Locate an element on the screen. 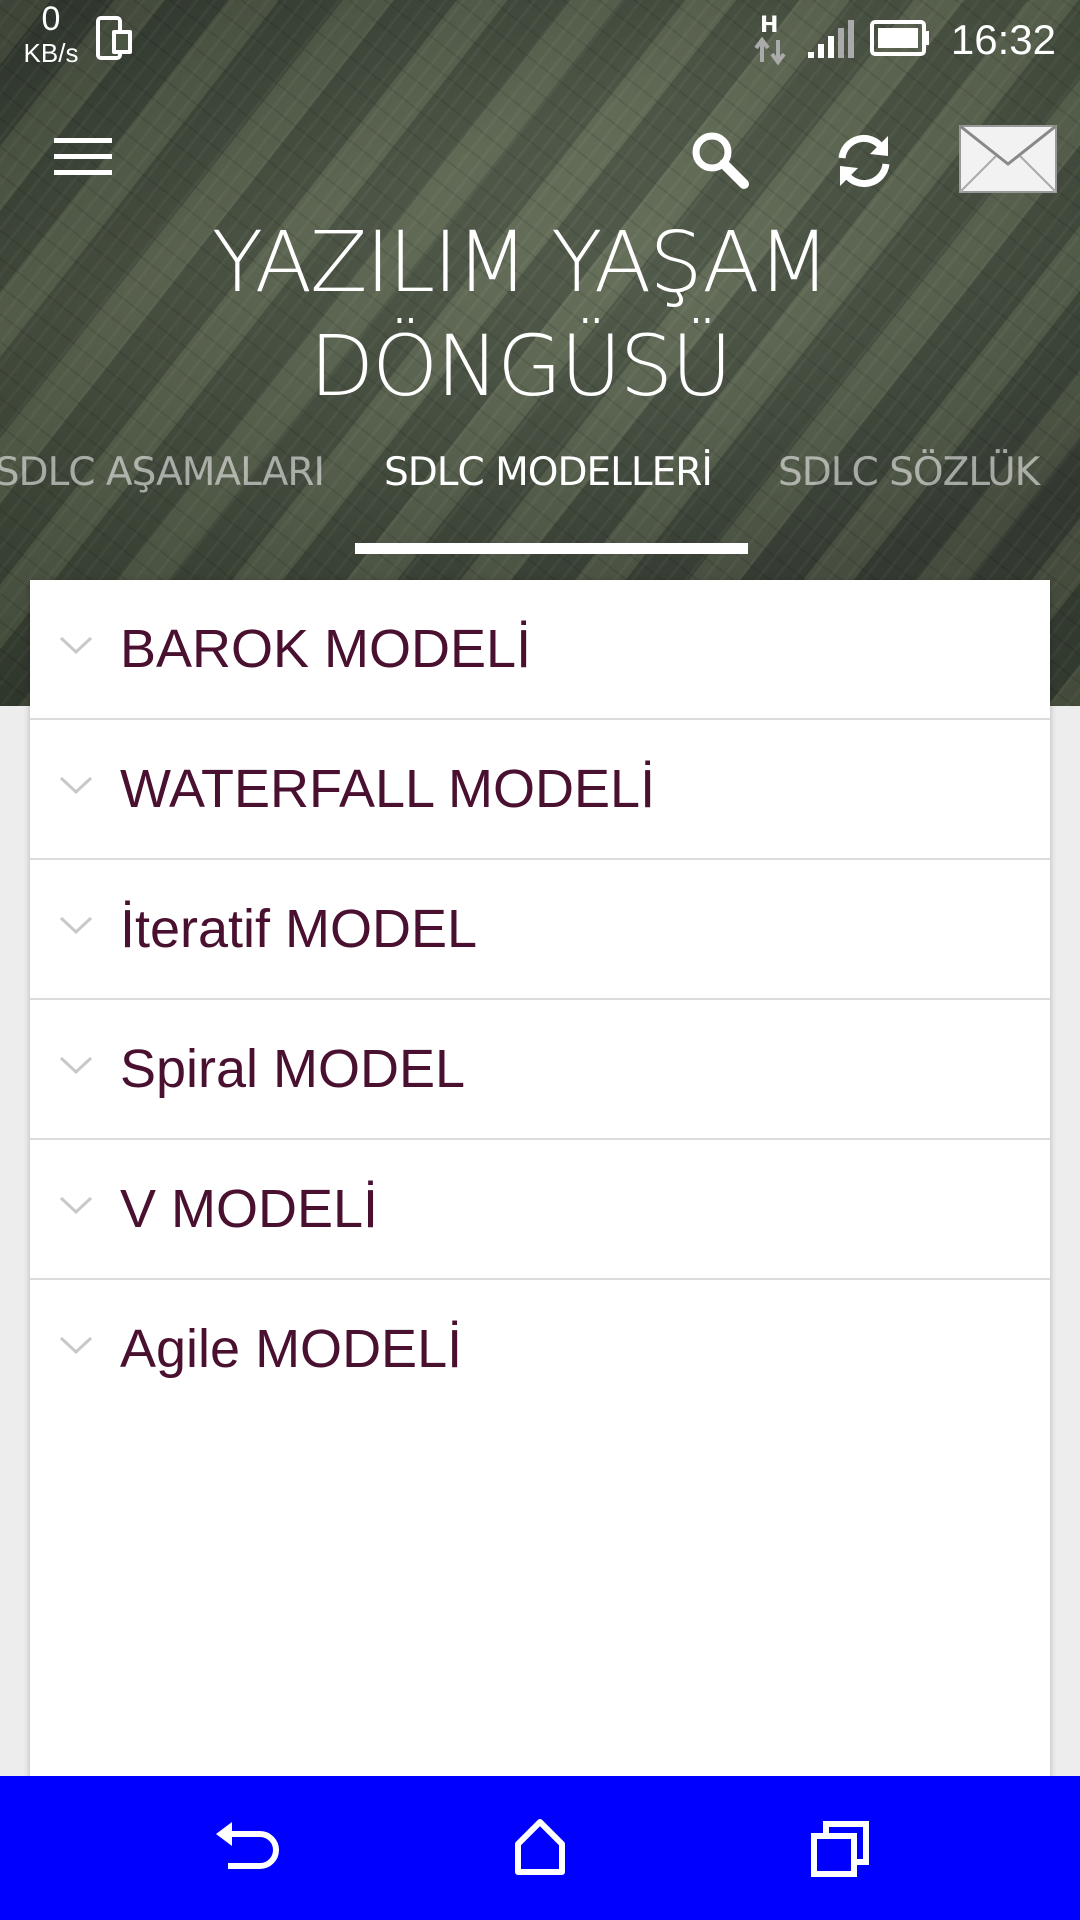 This screenshot has height=1920, width=1080. list-item-agile-modeli: Agile MODELİ is located at coordinates (540, 1349).